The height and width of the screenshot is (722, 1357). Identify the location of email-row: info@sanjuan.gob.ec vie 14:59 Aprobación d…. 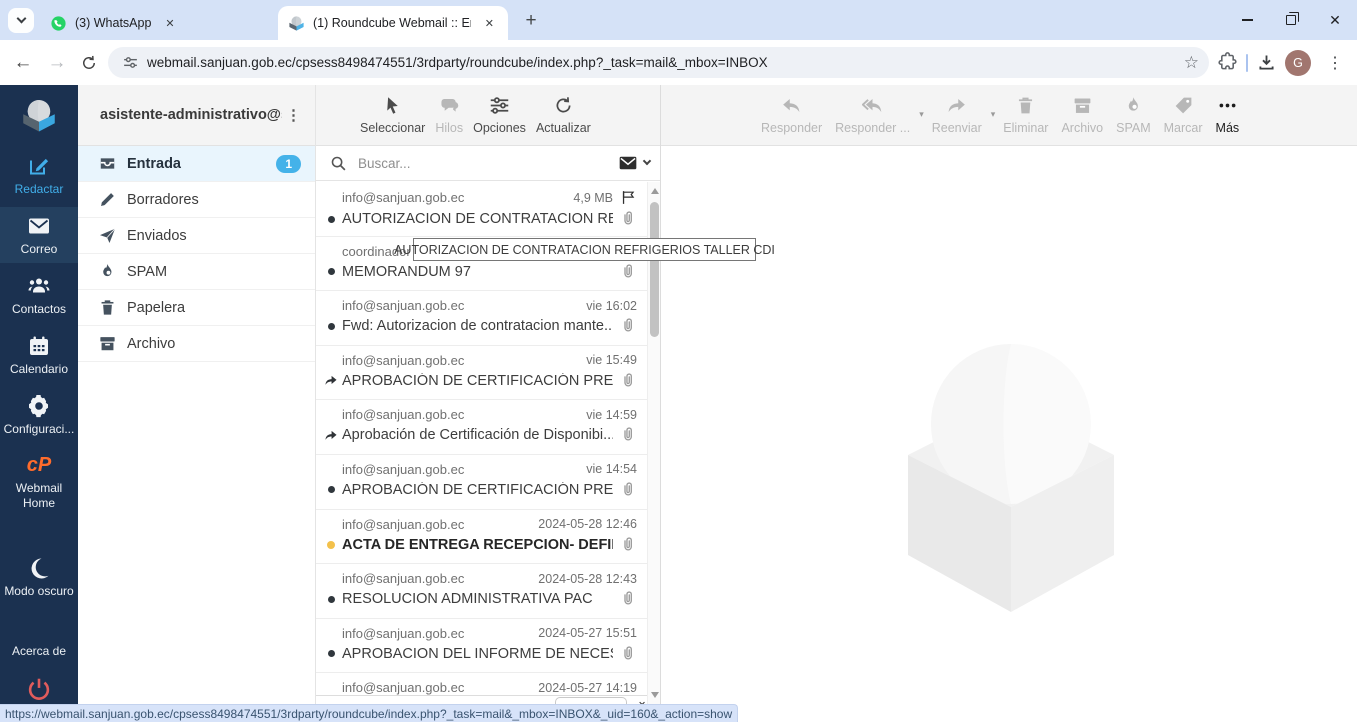
(481, 427).